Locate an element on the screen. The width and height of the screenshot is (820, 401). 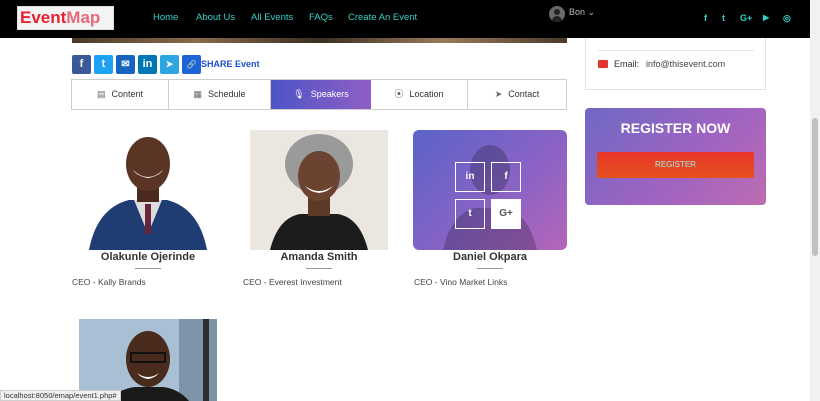
share-facebook-icon: f is located at coordinates (81, 64).